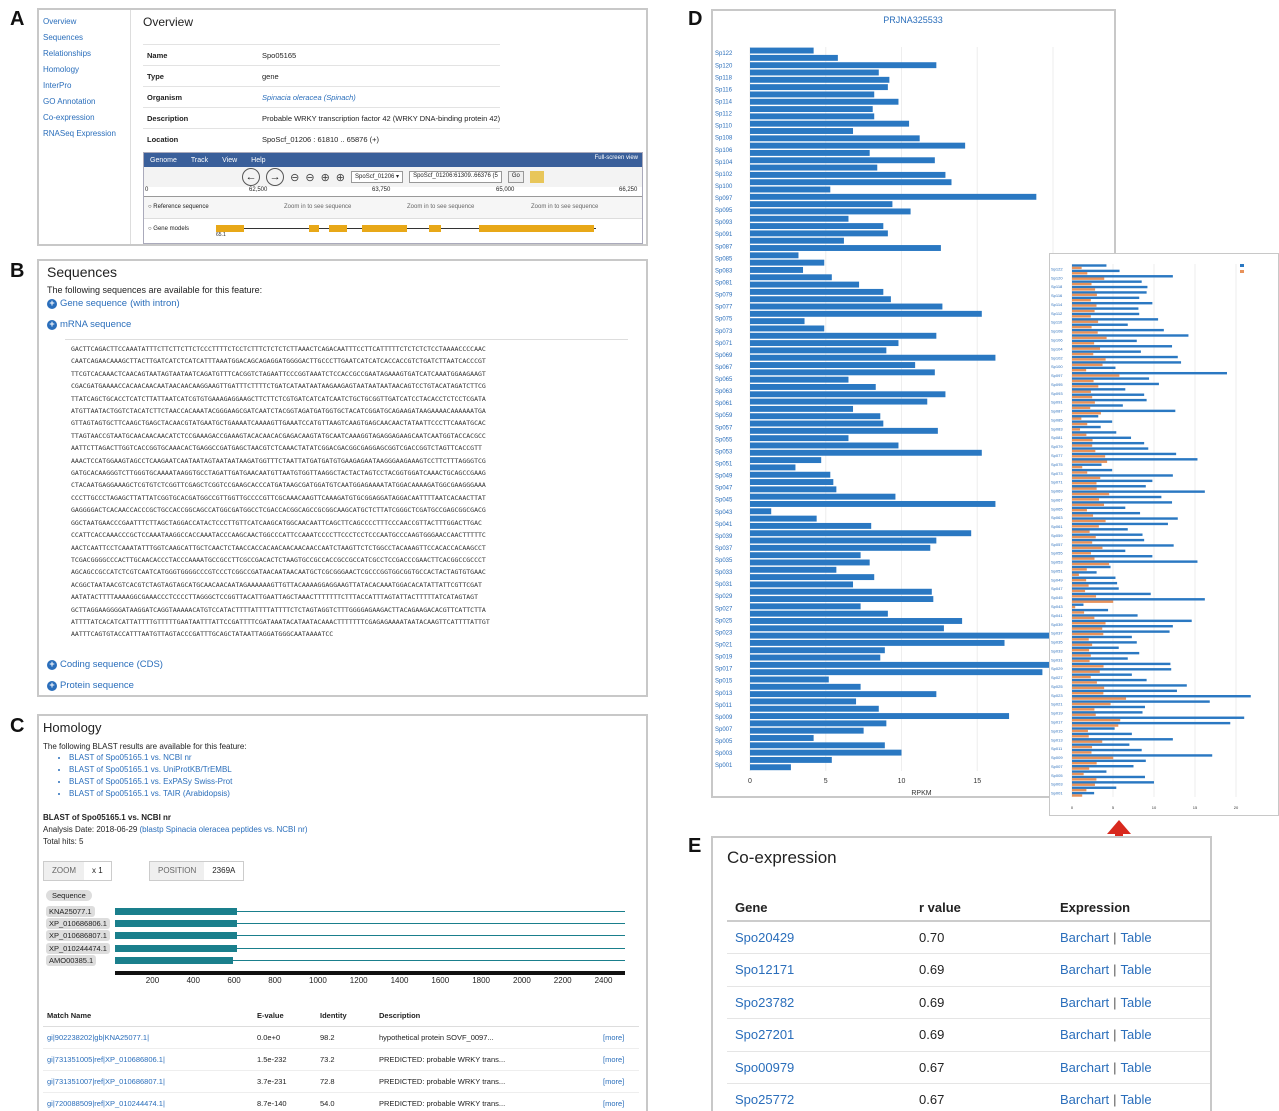  What do you see at coordinates (148, 1101) in the screenshot?
I see `match-name-link: gi|720088509|ref|XP_010244474.1|` at bounding box center [148, 1101].